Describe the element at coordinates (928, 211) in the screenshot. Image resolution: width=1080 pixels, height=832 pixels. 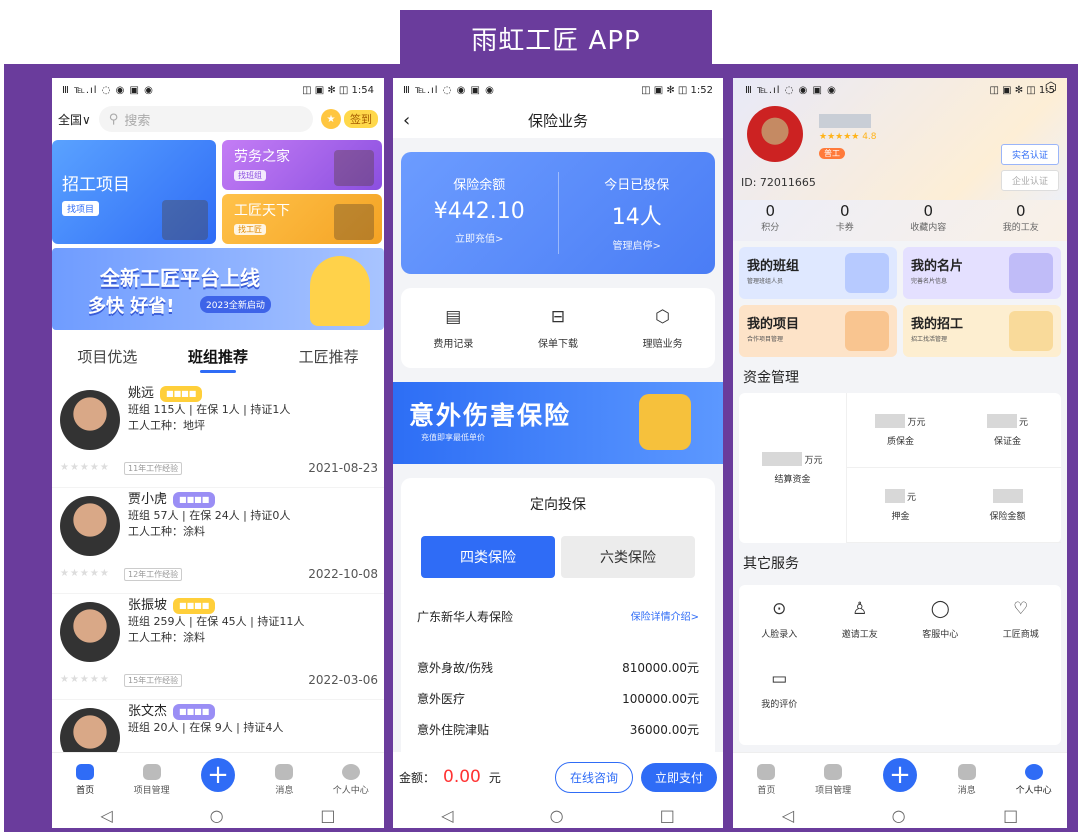
I see `stat-value: 0` at that location.